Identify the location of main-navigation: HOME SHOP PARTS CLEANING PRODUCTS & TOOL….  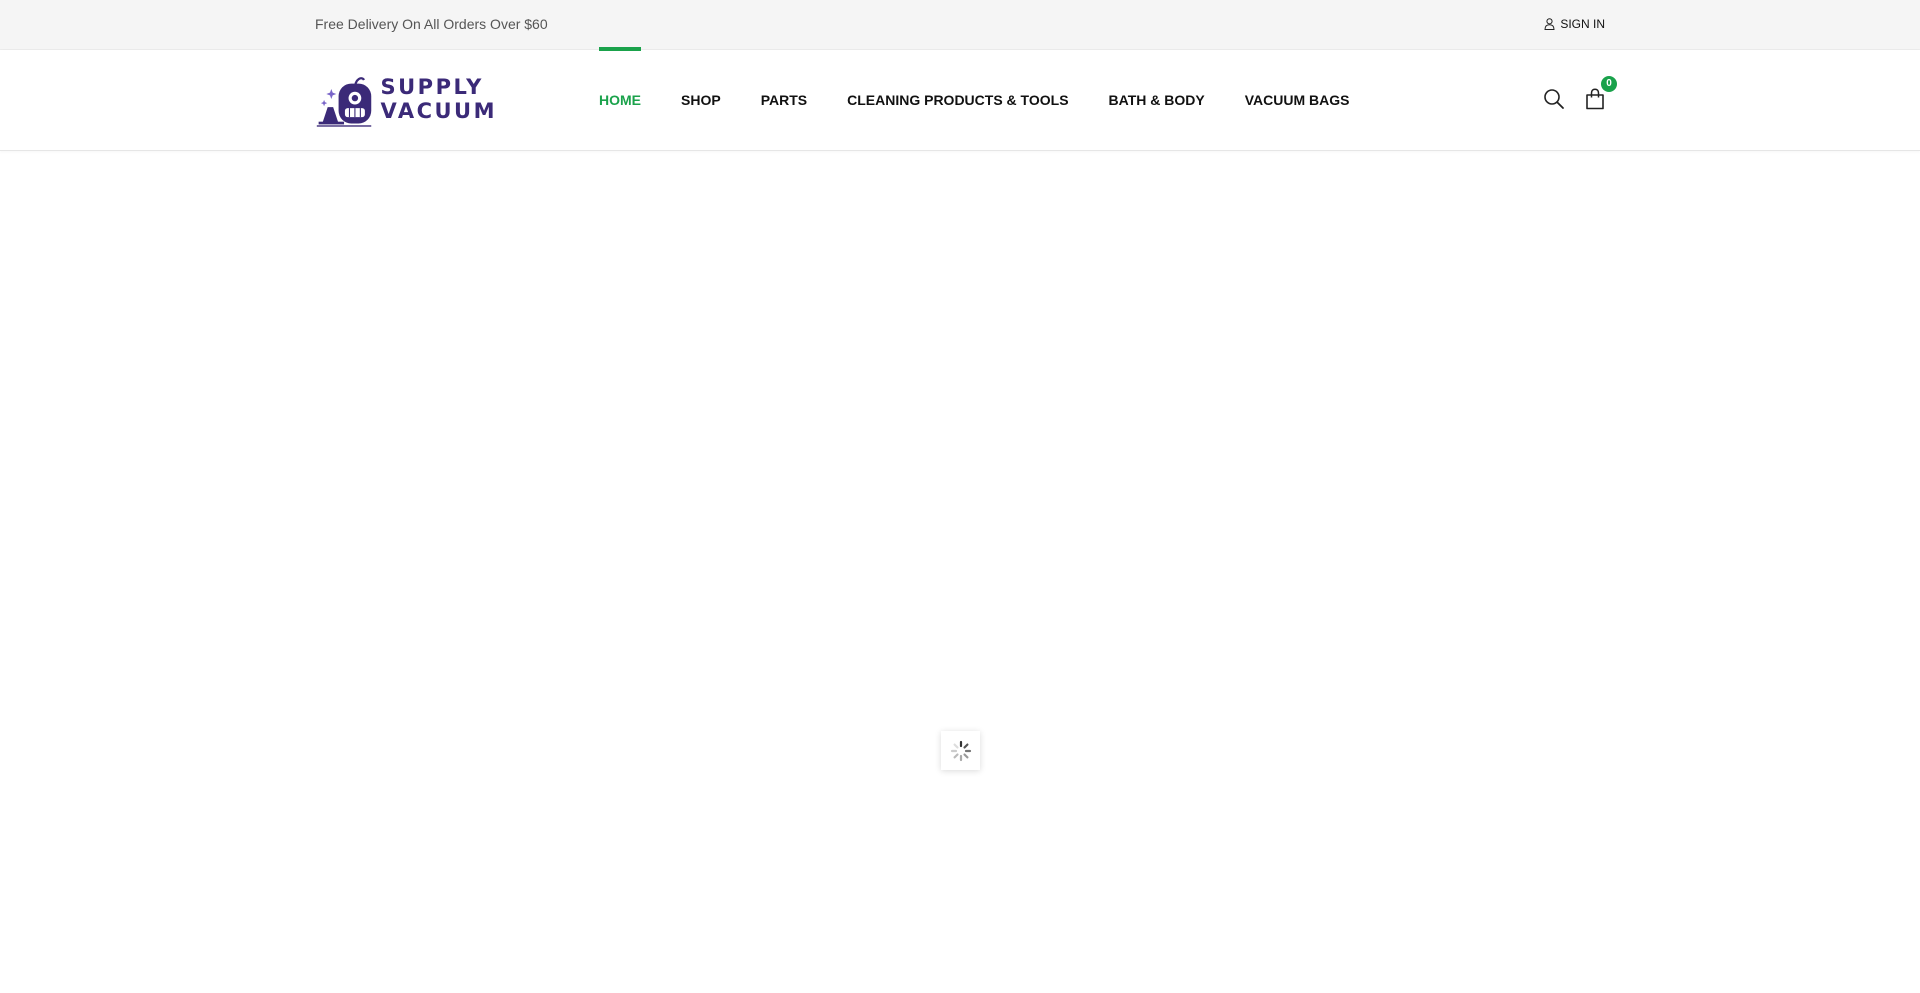
(994, 98).